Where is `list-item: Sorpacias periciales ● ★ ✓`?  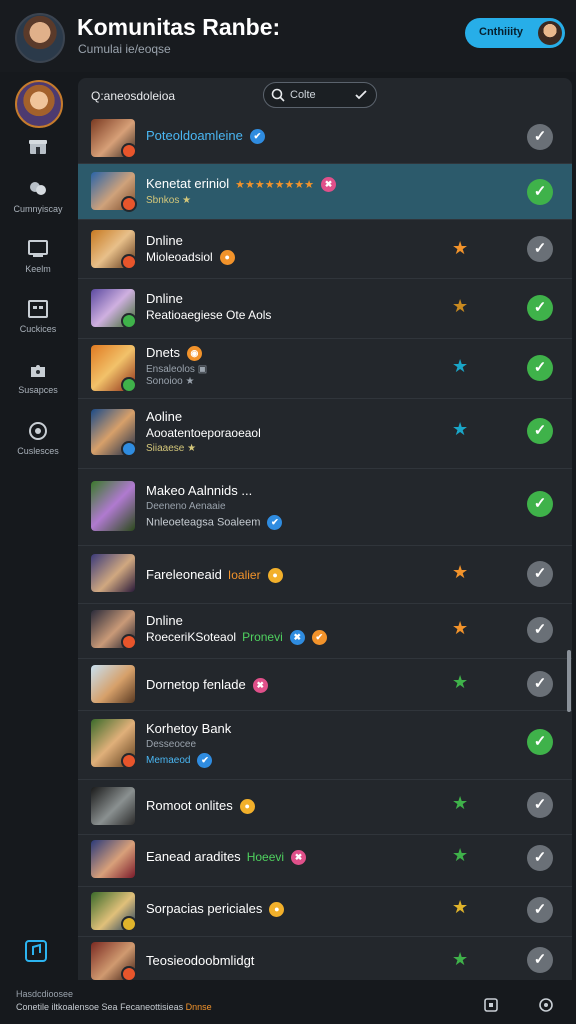
list-item: Sorpacias periciales ● ★ ✓ is located at coordinates (325, 912).